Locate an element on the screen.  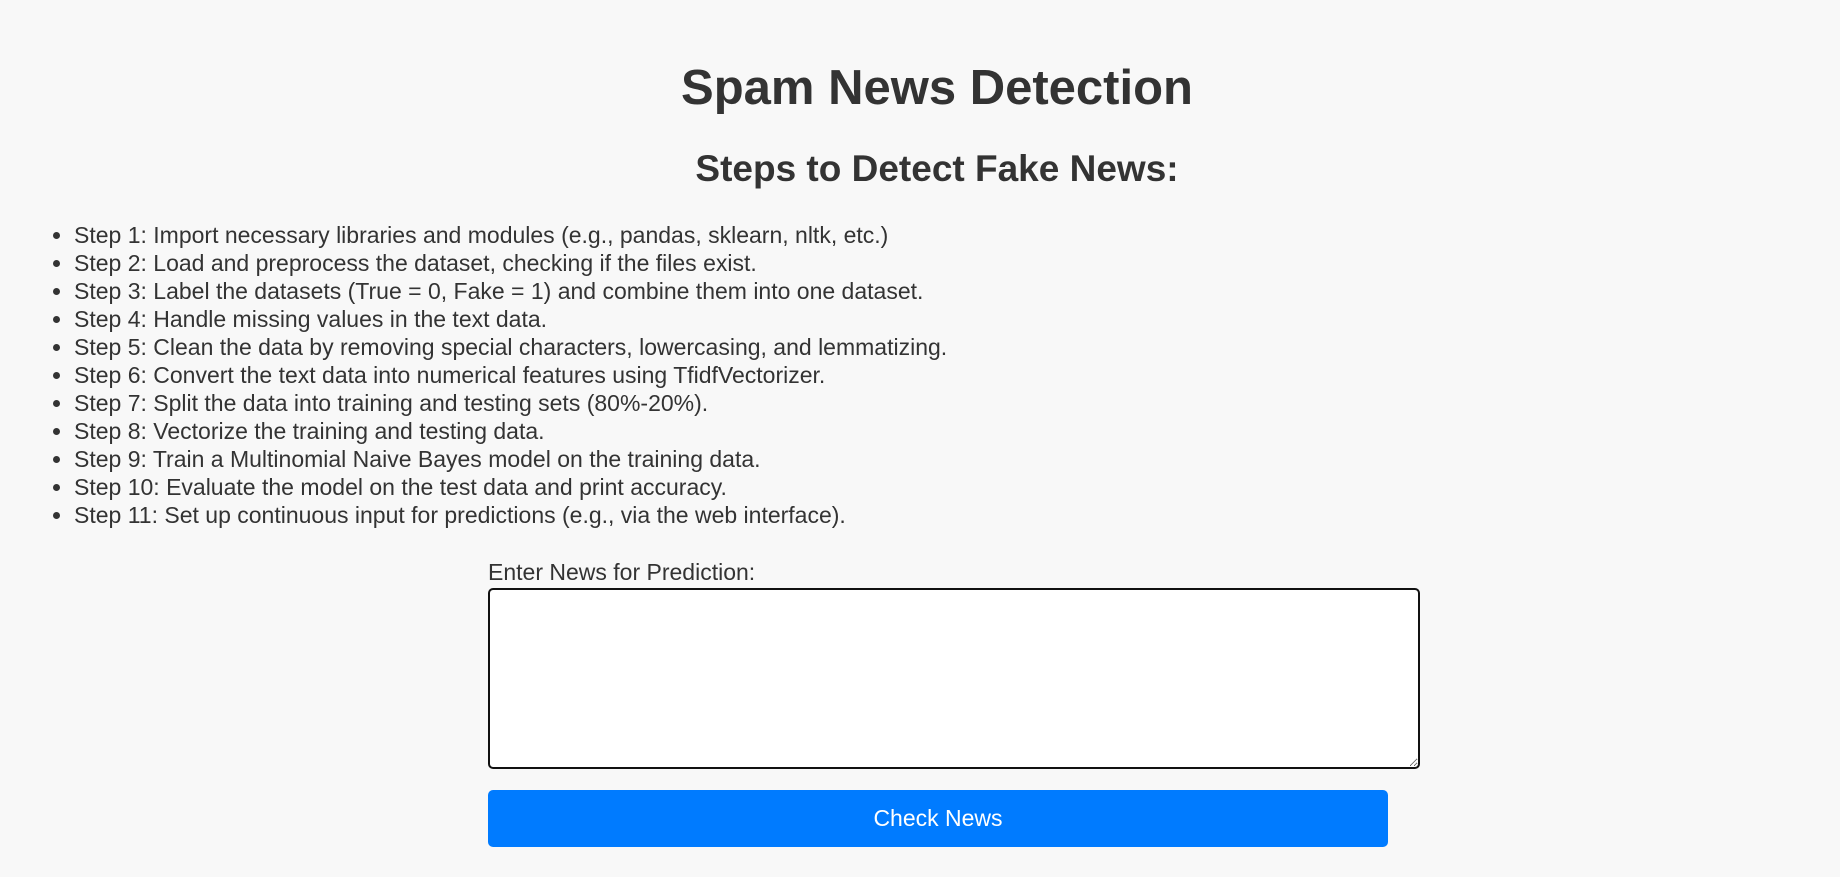
news-input is located at coordinates (954, 678).